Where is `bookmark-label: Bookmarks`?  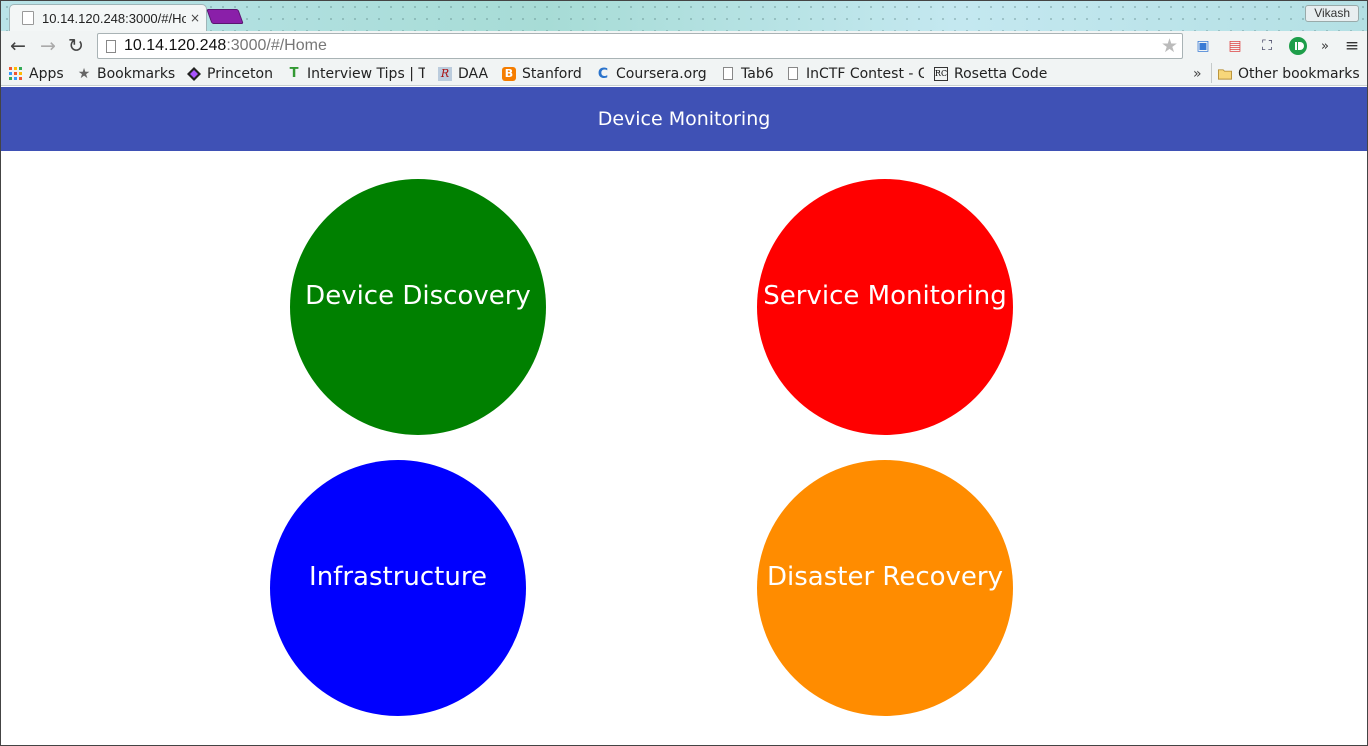
bookmark-label: Bookmarks is located at coordinates (136, 73).